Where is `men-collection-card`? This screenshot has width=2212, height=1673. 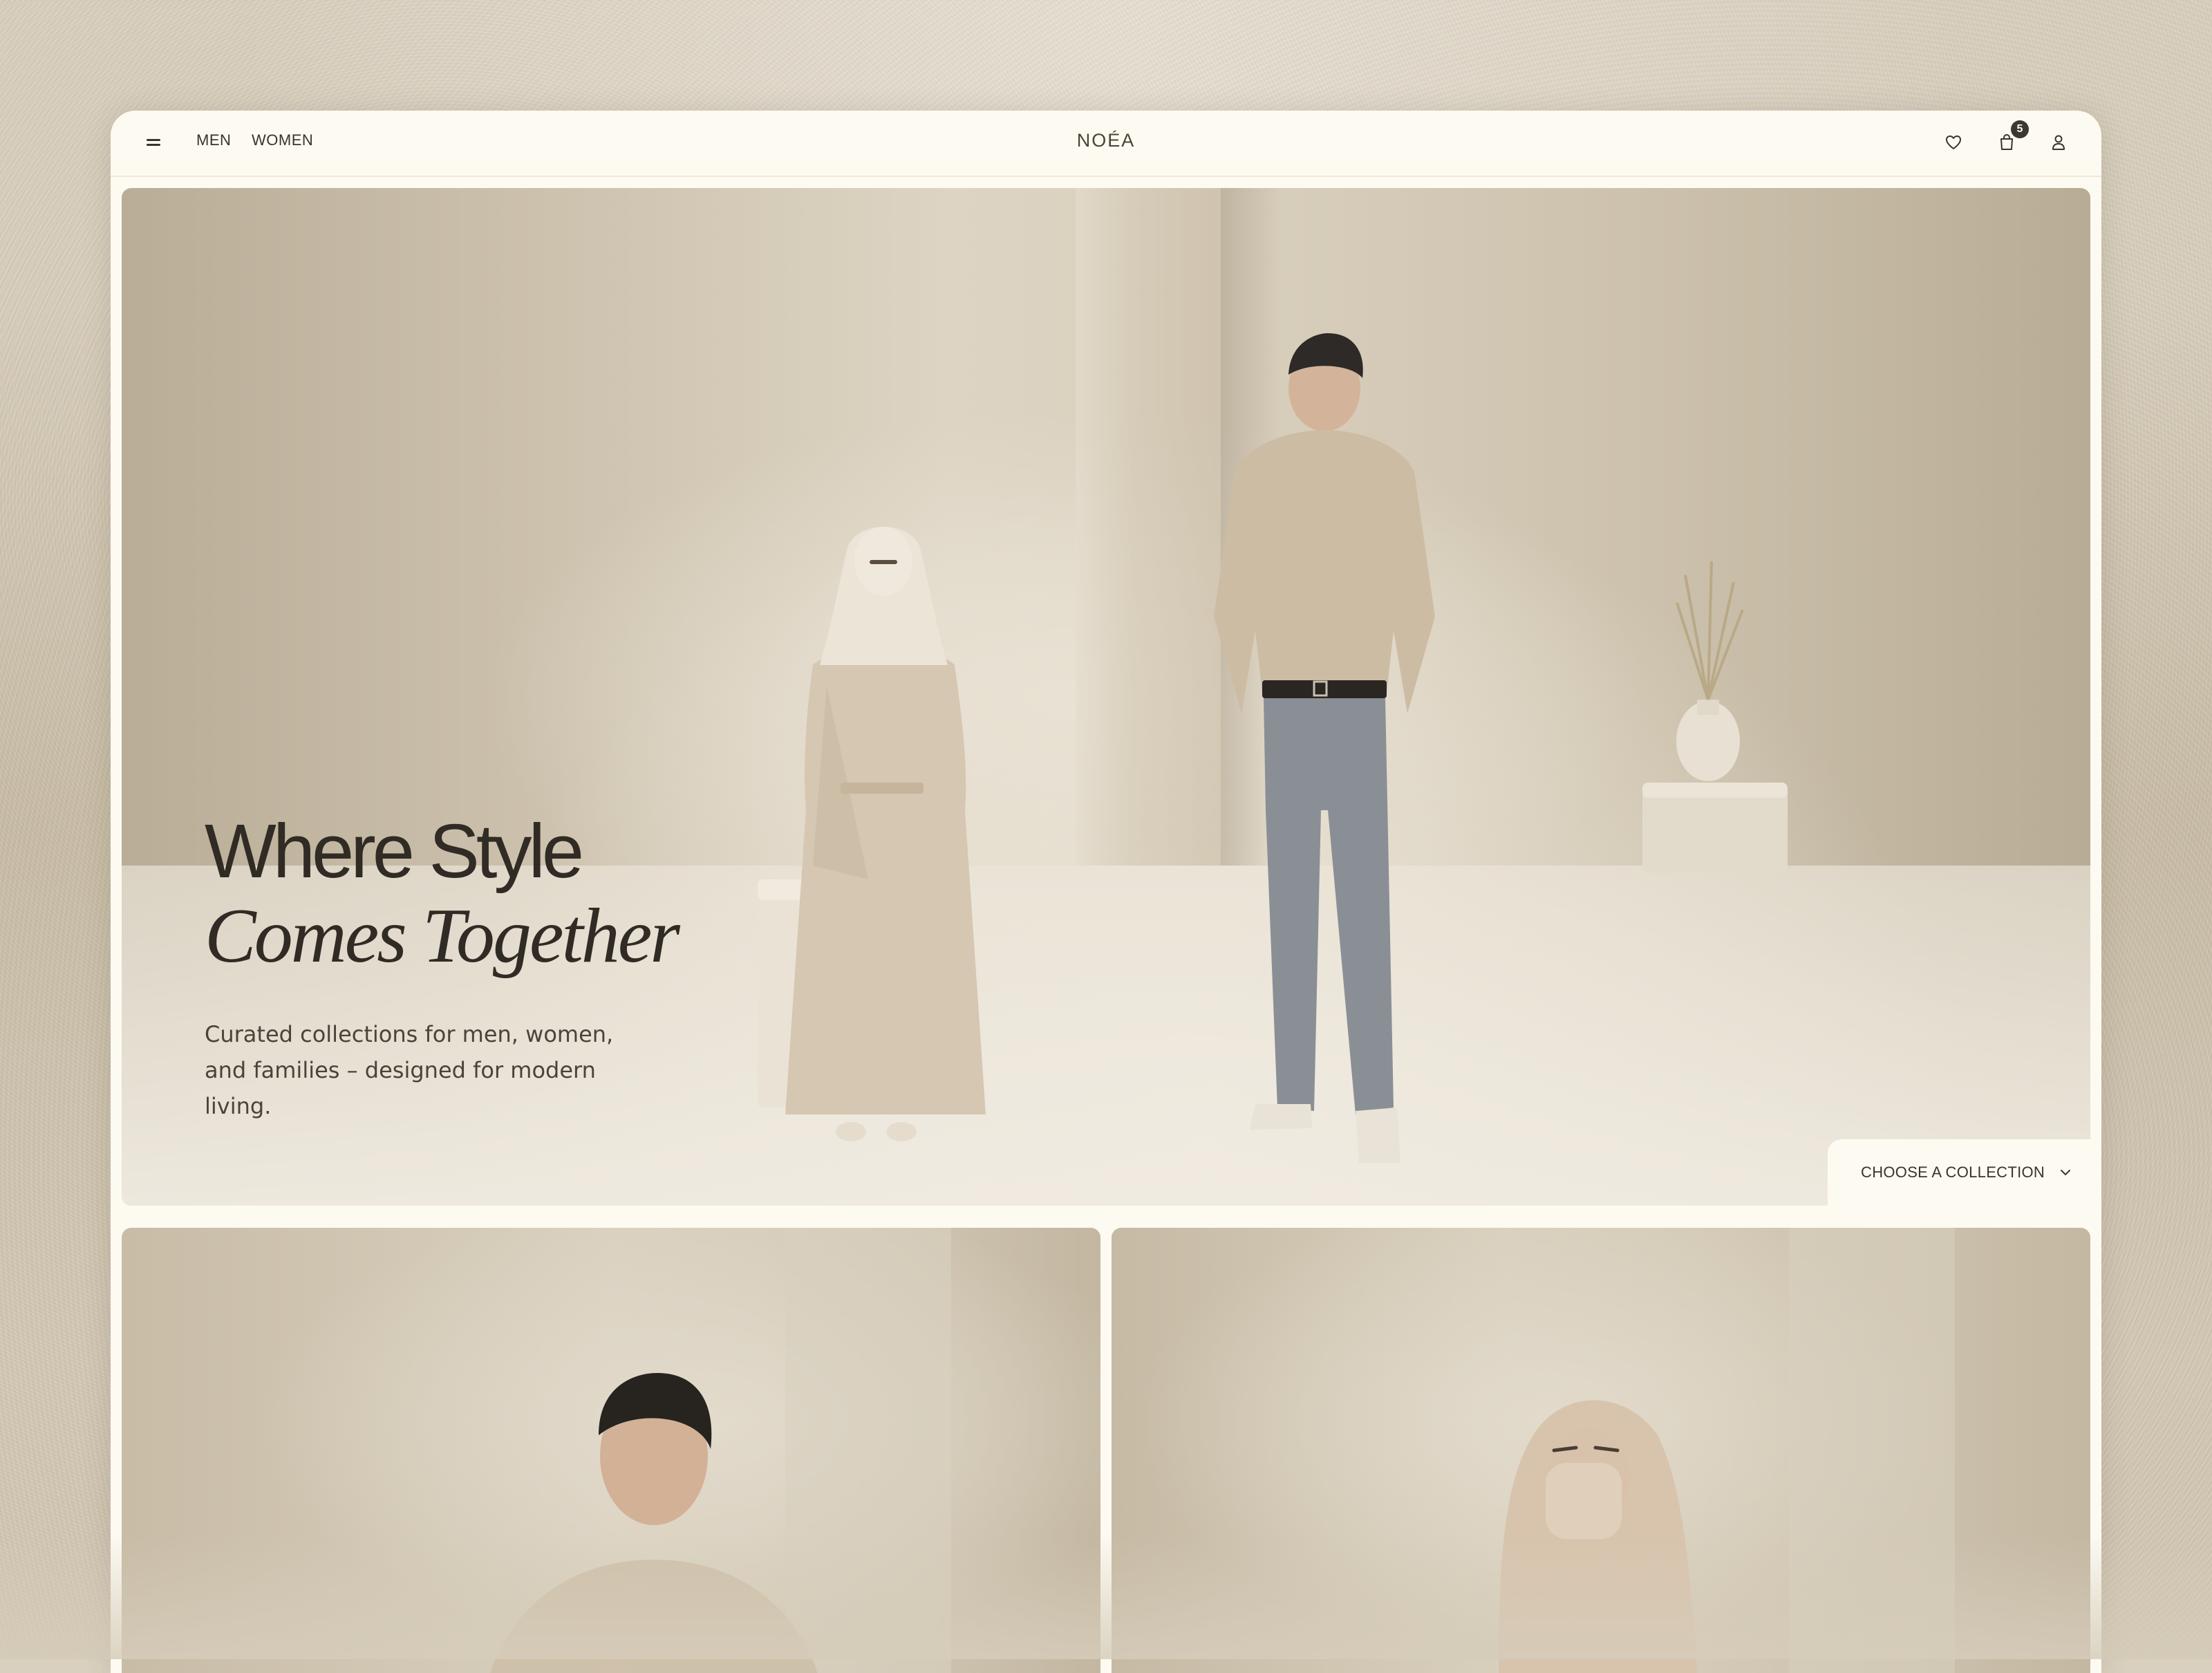
men-collection-card is located at coordinates (611, 1451).